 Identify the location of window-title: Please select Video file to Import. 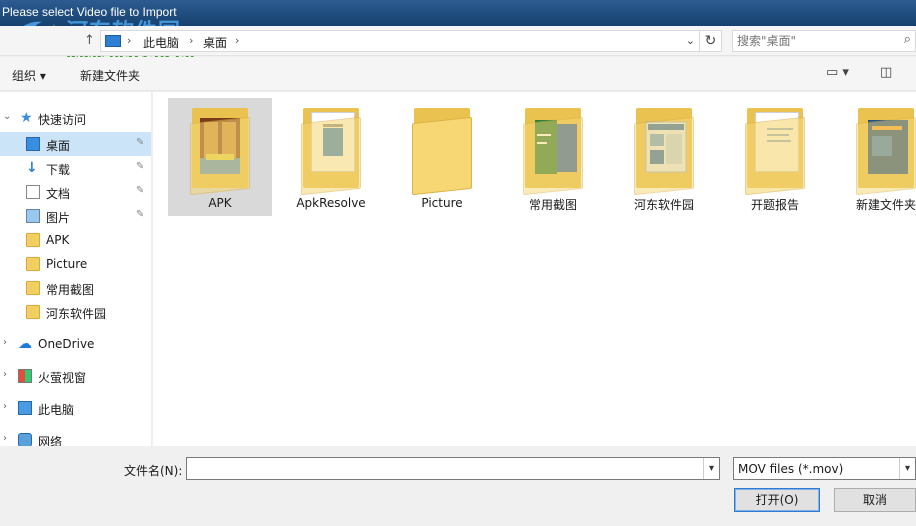
(89, 12).